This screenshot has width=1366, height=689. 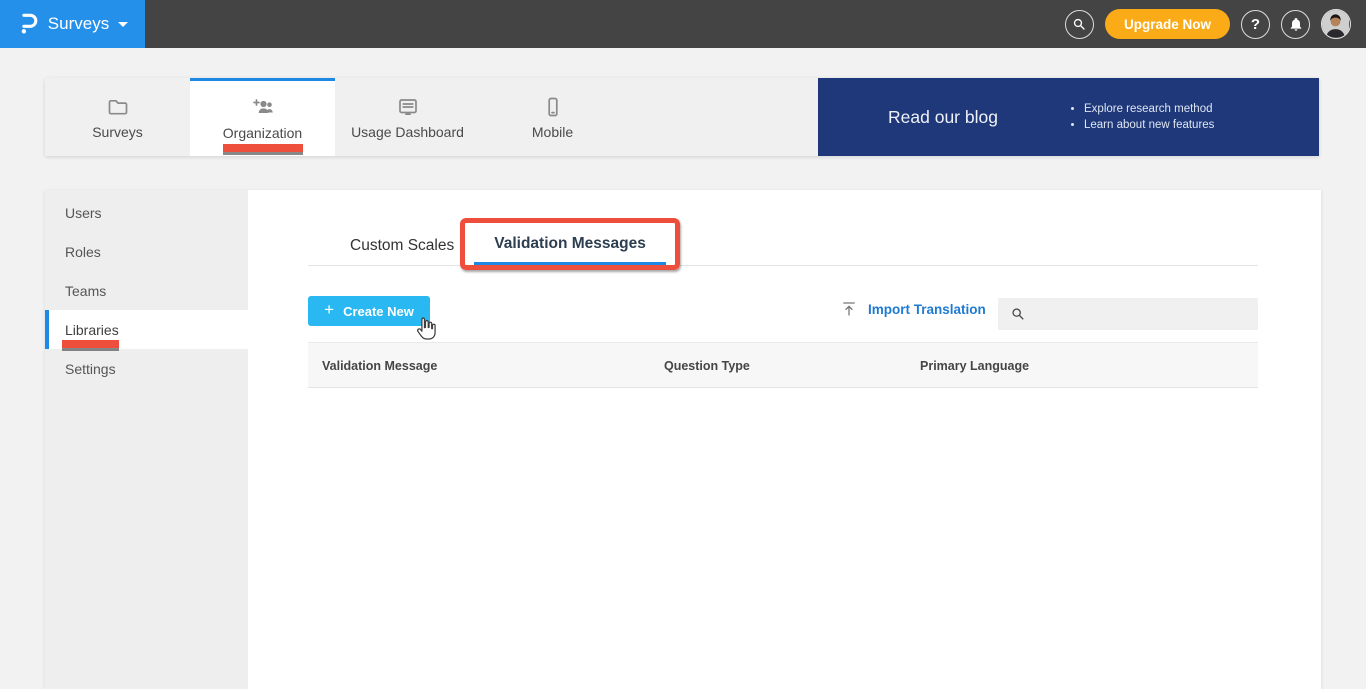 What do you see at coordinates (552, 131) in the screenshot?
I see `nav-tab-label: Mobile` at bounding box center [552, 131].